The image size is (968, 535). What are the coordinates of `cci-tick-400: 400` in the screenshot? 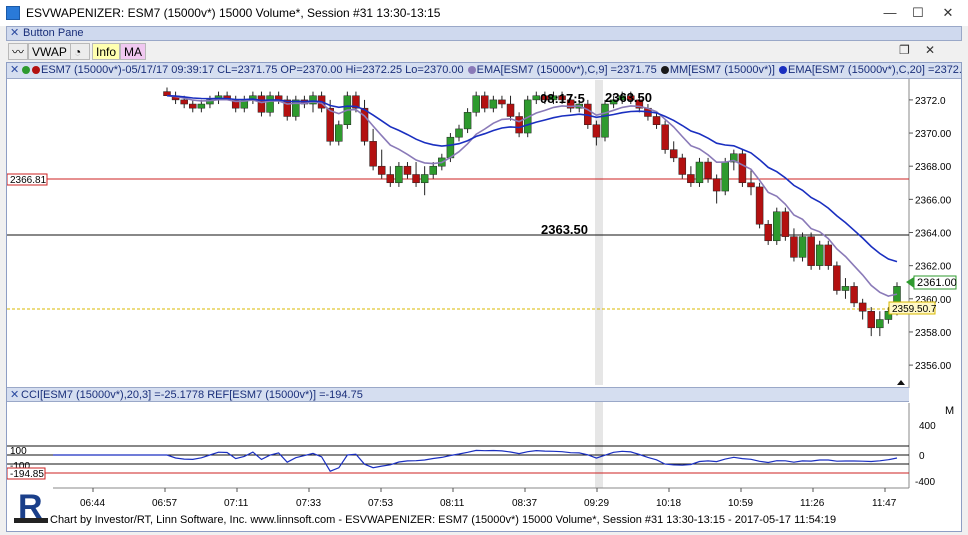 It's located at (927, 426).